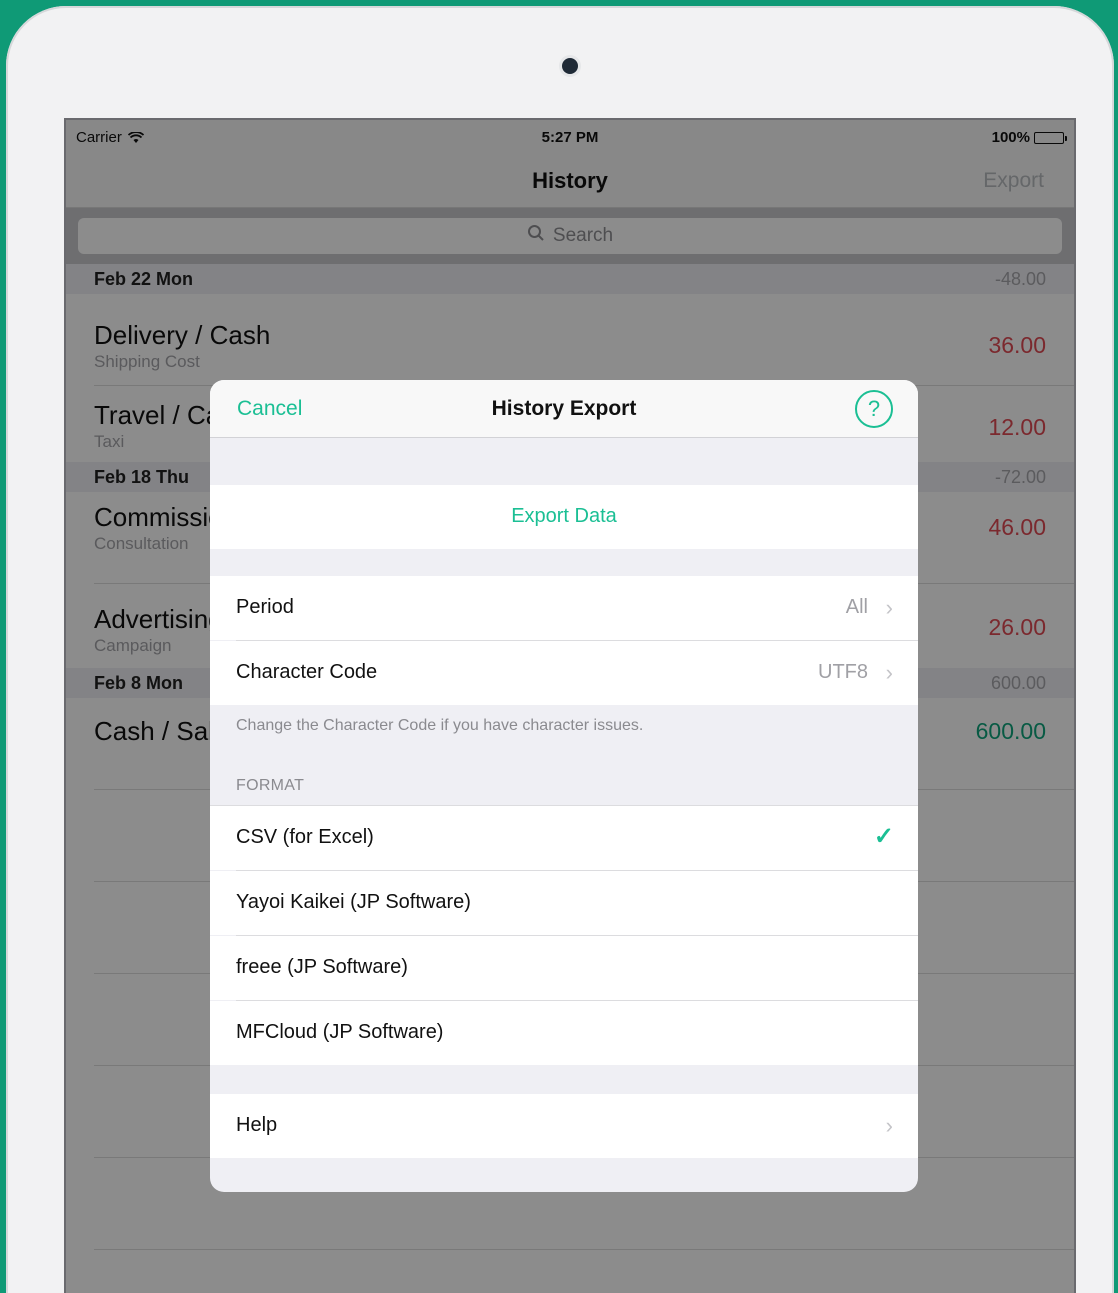 The height and width of the screenshot is (1293, 1118). I want to click on character-code-label: Character Code, so click(307, 672).